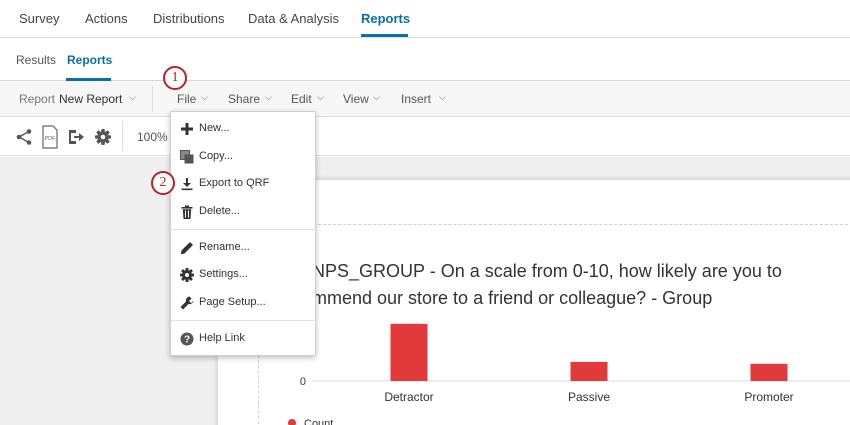 The height and width of the screenshot is (425, 850). Describe the element at coordinates (589, 397) in the screenshot. I see `x-tick-label: Passive` at that location.